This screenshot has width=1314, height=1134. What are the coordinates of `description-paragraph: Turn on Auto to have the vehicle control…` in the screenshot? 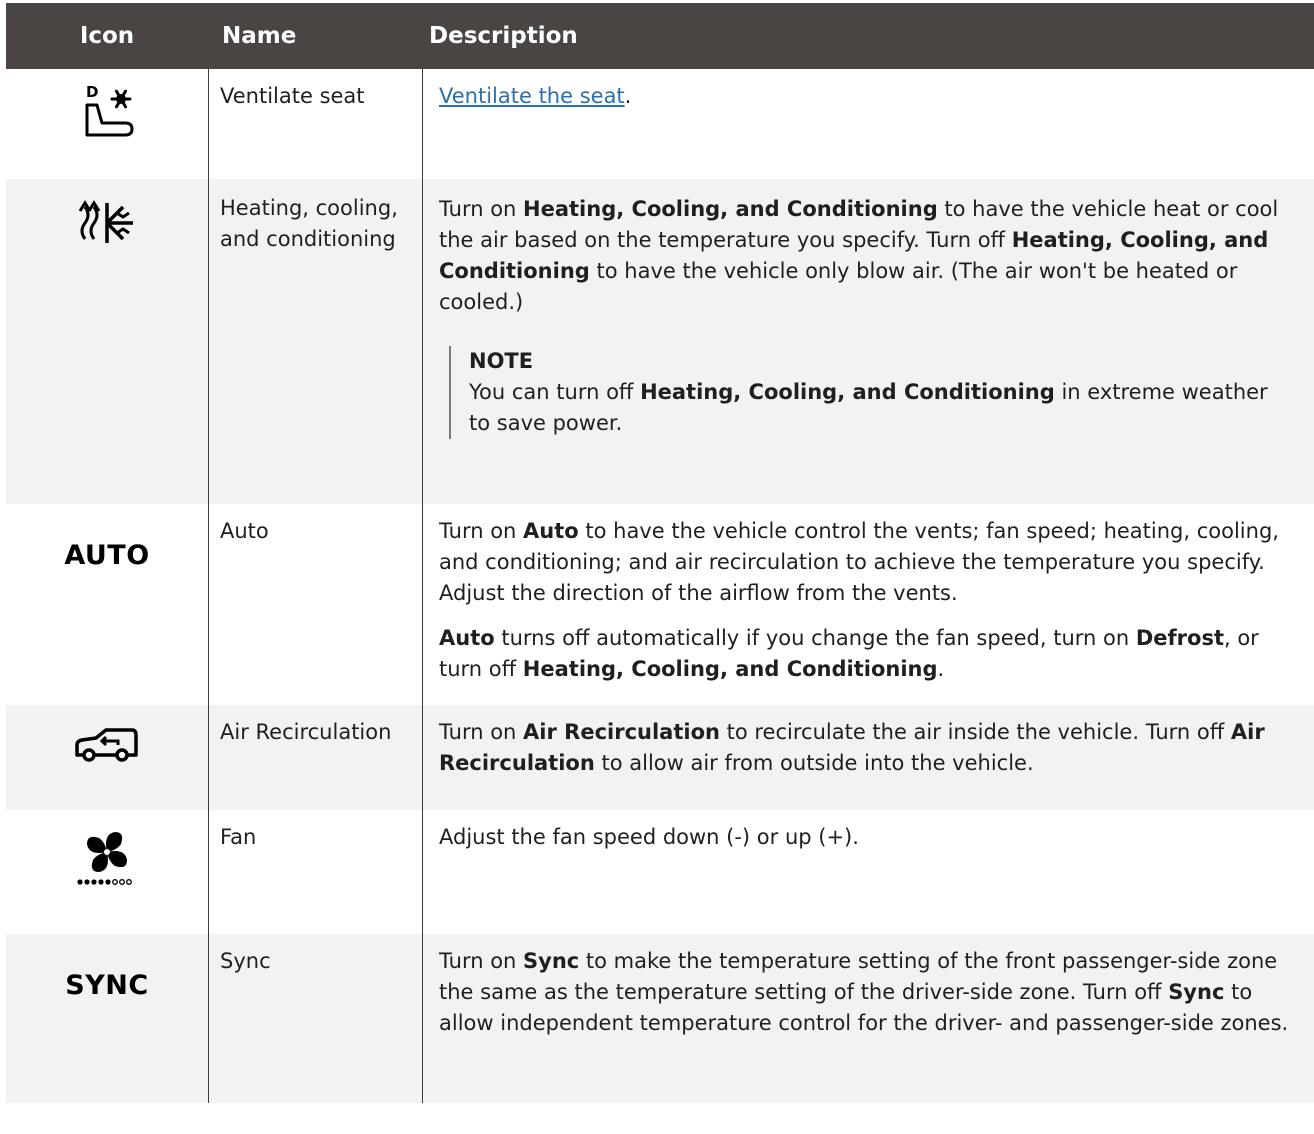 It's located at (859, 562).